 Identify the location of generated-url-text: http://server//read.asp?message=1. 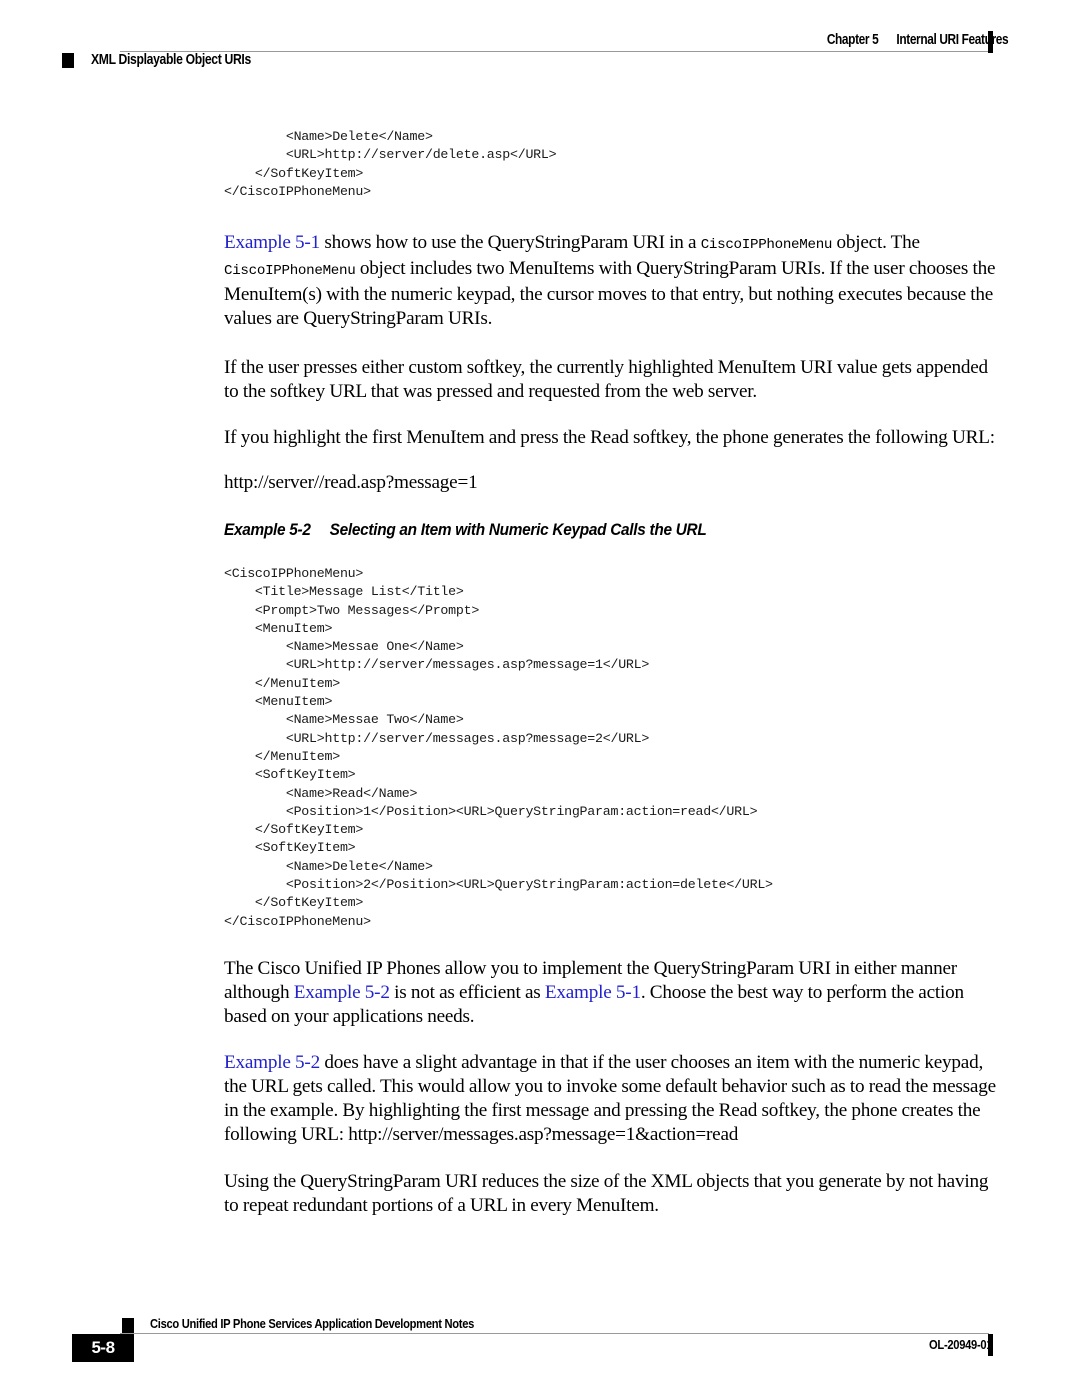
(351, 482).